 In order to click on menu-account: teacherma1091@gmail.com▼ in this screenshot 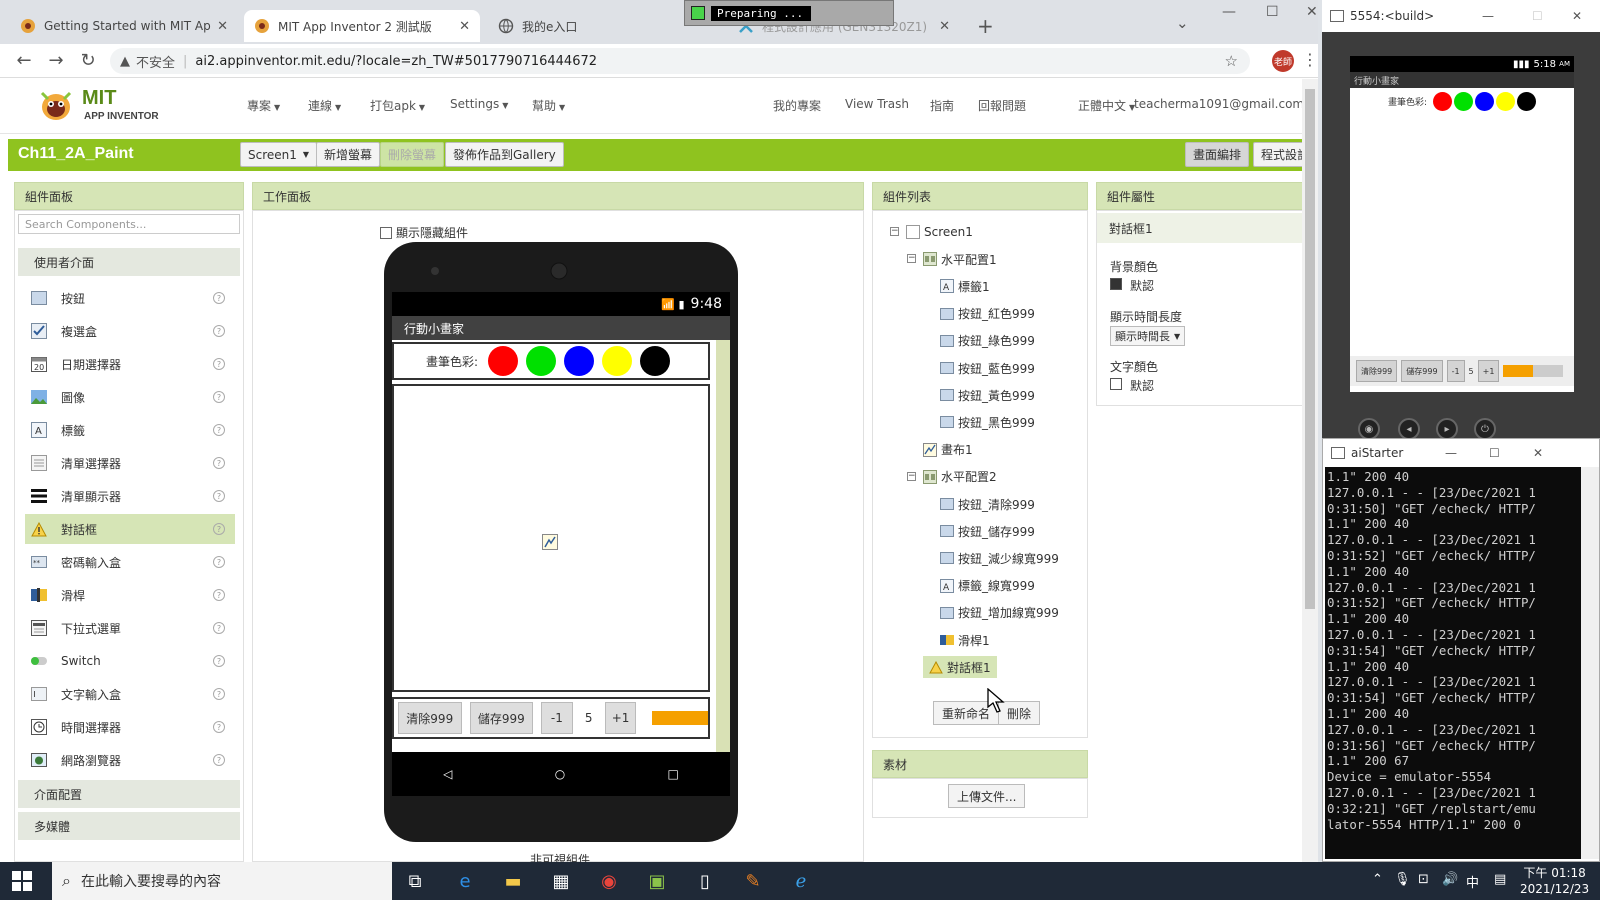, I will do `click(1223, 104)`.